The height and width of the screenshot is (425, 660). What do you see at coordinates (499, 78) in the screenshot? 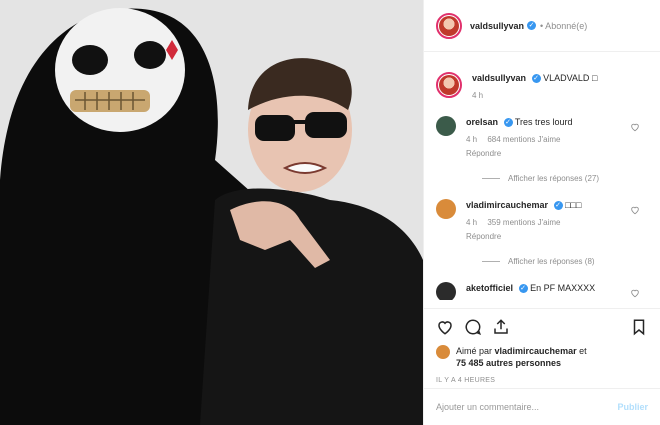
I see `caption-username: valdsullyvan` at bounding box center [499, 78].